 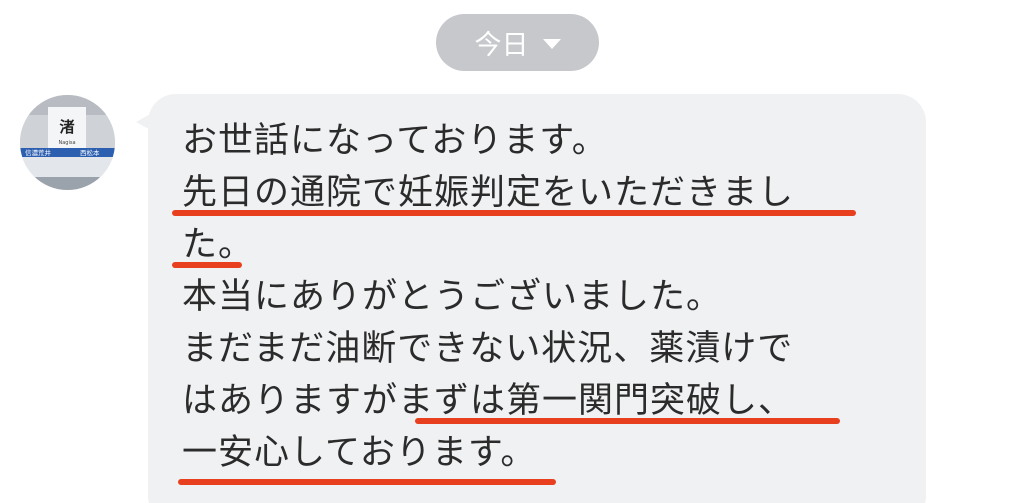 What do you see at coordinates (38, 152) in the screenshot?
I see `prev-station-text: 信濃荒井` at bounding box center [38, 152].